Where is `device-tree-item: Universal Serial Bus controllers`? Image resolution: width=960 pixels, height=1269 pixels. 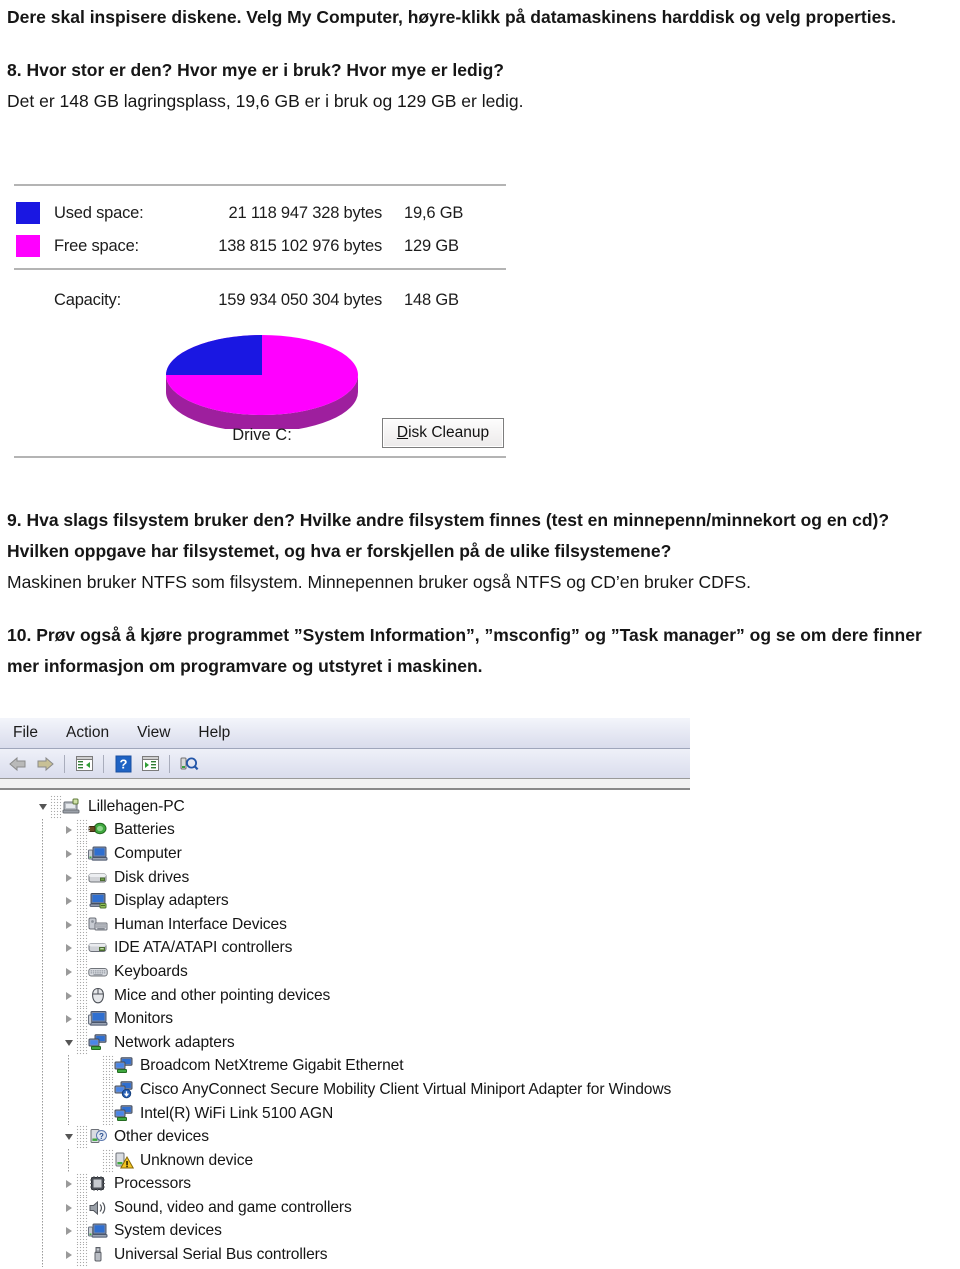
device-tree-item: Universal Serial Bus controllers is located at coordinates (345, 1255).